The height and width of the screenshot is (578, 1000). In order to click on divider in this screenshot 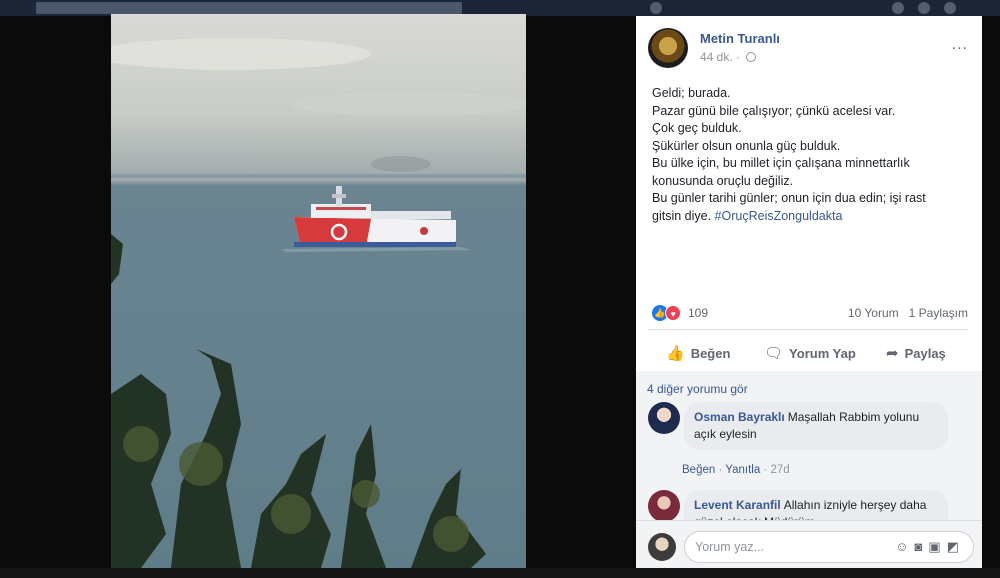, I will do `click(808, 329)`.